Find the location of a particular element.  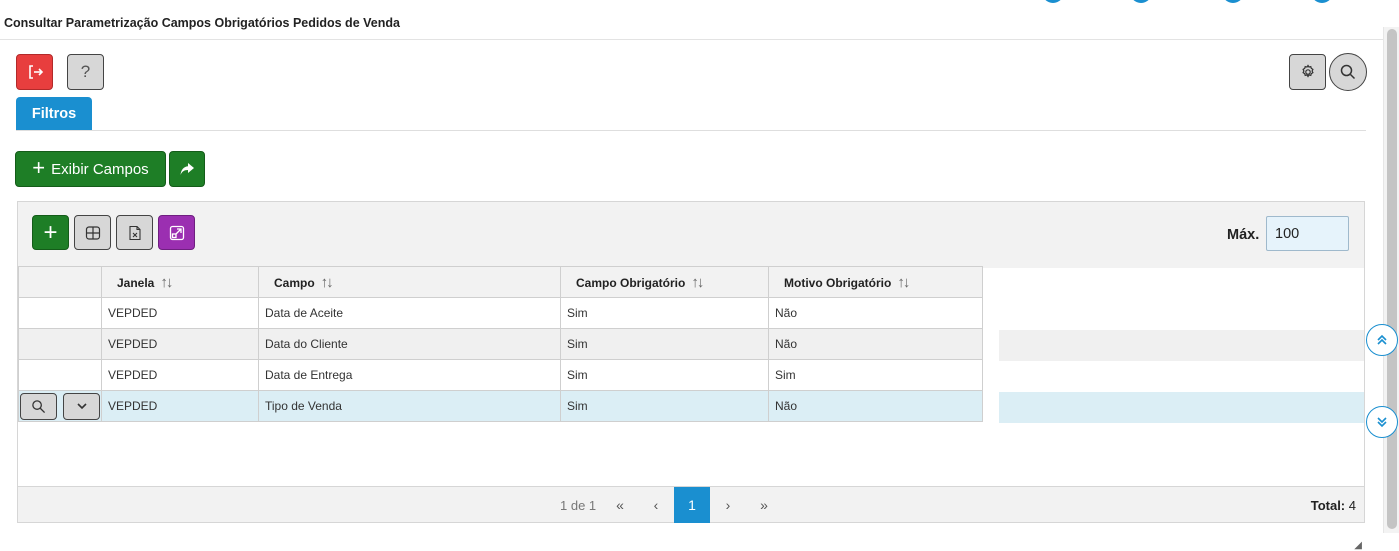

scrollbar-thumb is located at coordinates (1392, 279).